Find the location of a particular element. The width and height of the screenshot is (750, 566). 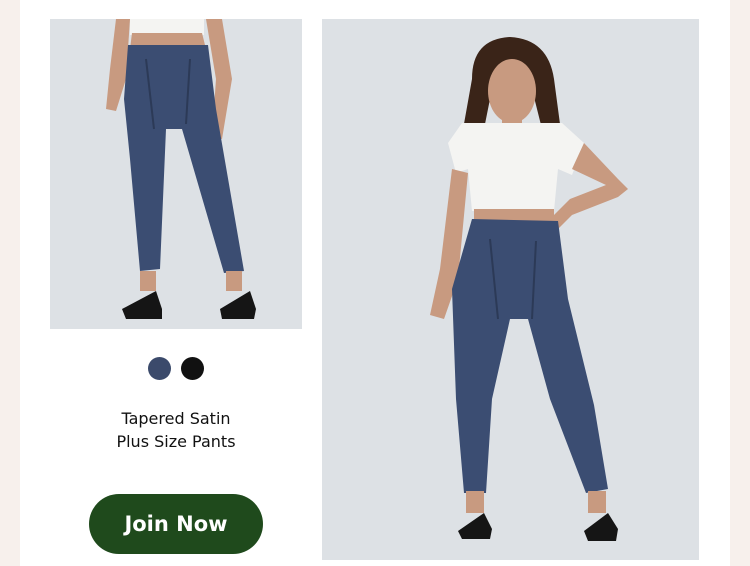

product-name: Tapered Satin Plus Size Pants is located at coordinates (176, 430).